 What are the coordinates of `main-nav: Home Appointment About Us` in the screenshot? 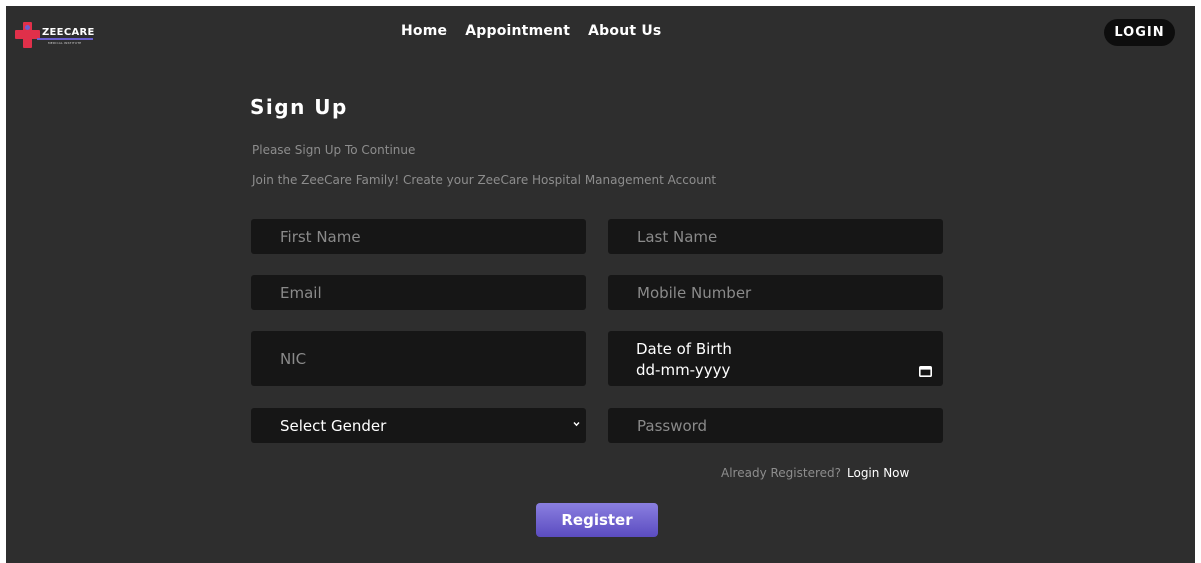 It's located at (531, 31).